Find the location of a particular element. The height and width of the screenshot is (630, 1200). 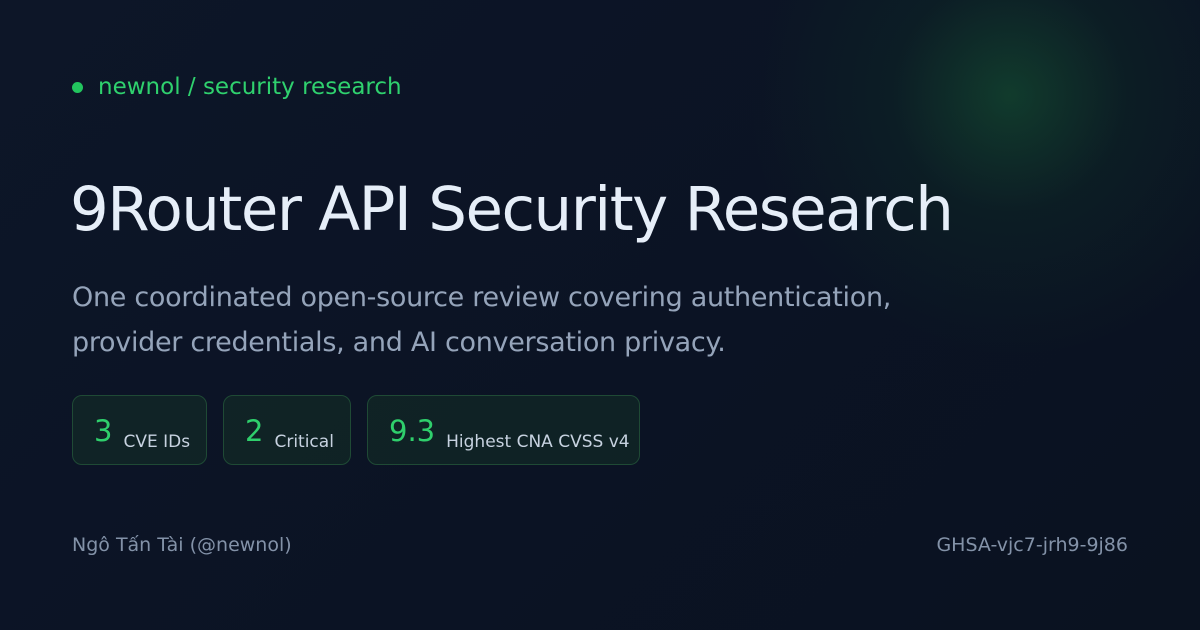

advisory-id: GHSA-vjc7-jrh9-9j86 is located at coordinates (1032, 545).